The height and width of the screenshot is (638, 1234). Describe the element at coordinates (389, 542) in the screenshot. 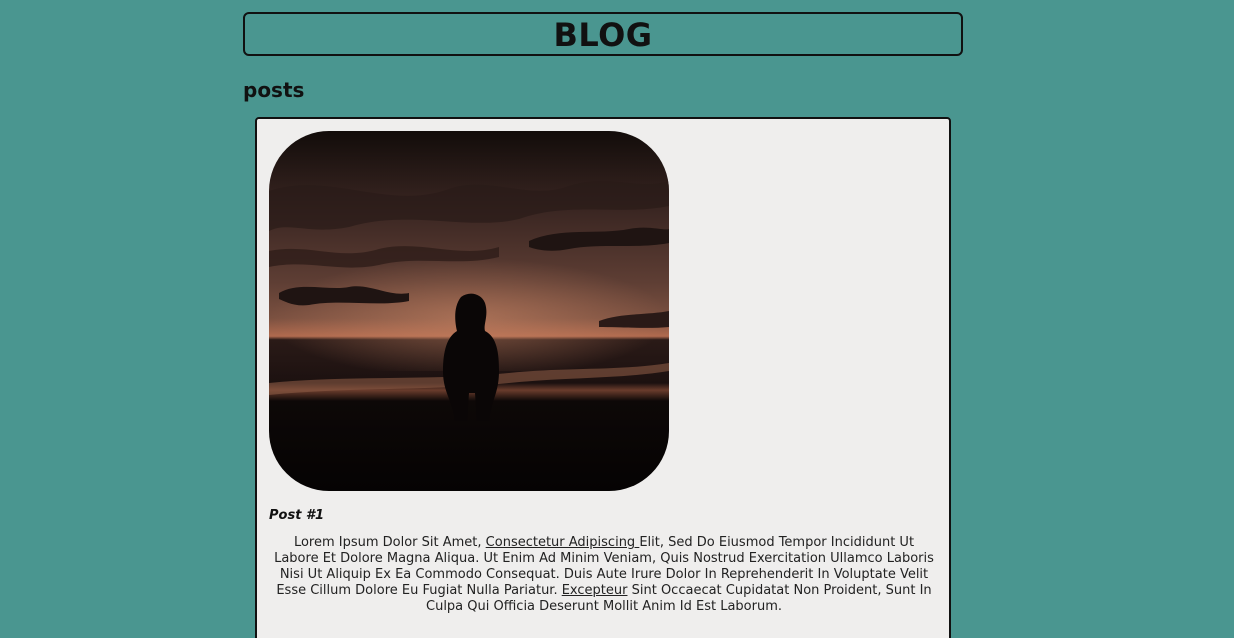

I see `post-body-text: Lorem Ipsum Dolor Sit Amet,` at that location.